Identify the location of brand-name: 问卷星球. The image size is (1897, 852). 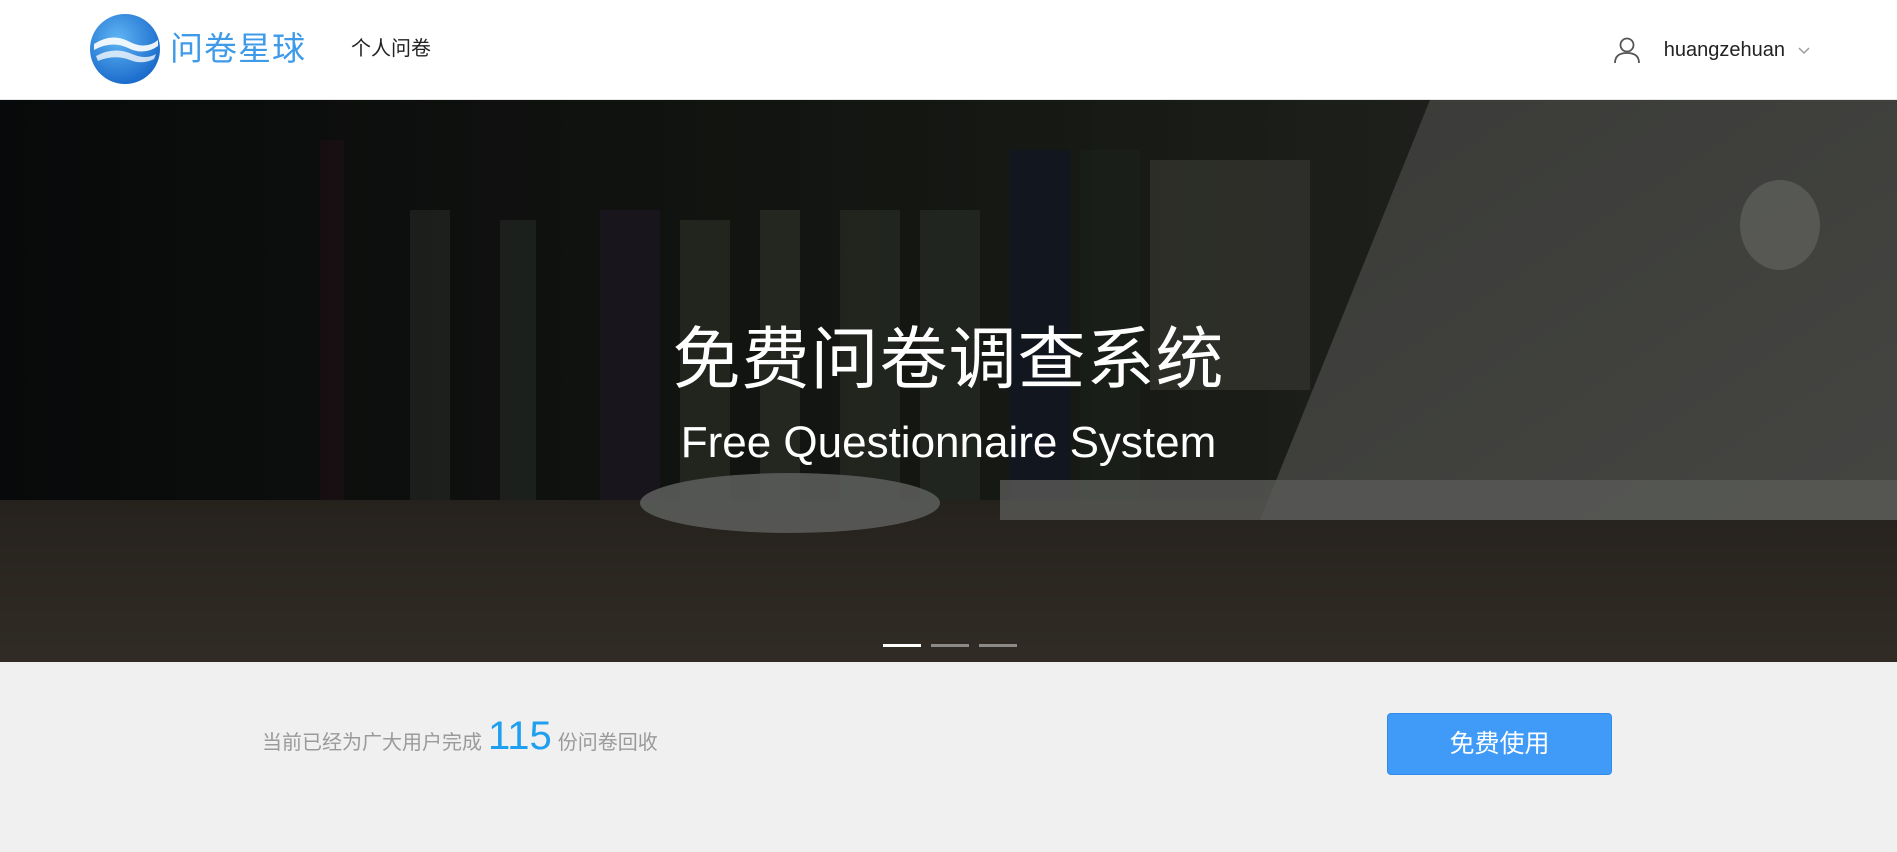
(238, 49).